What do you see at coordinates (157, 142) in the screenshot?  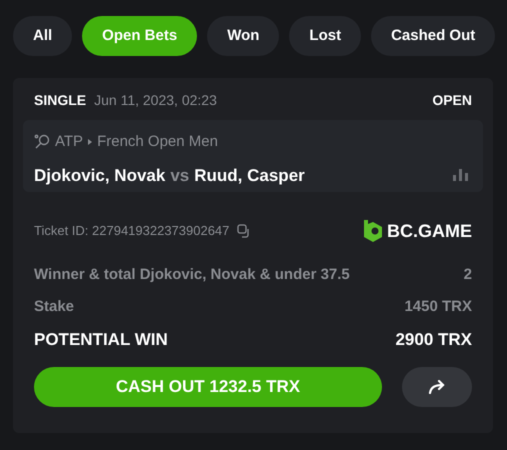 I see `tournament-name: French Open Men` at bounding box center [157, 142].